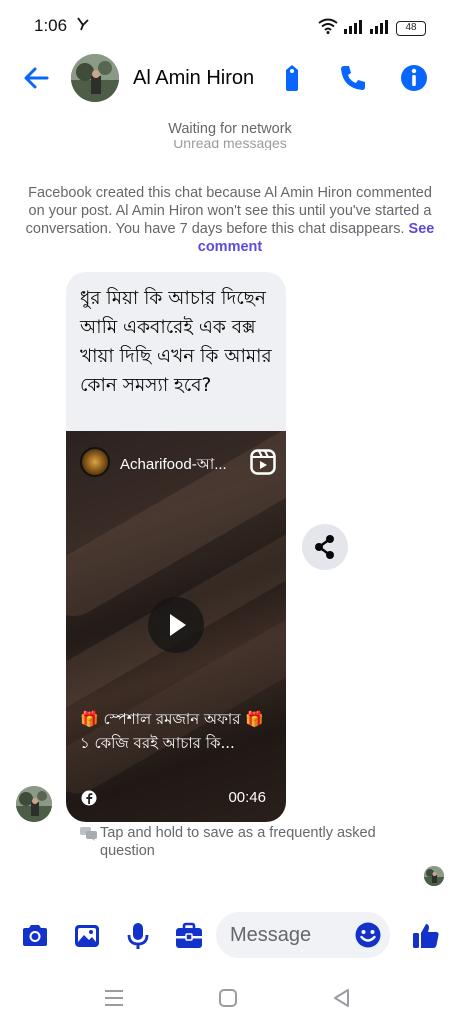 This screenshot has height=1024, width=460. Describe the element at coordinates (114, 998) in the screenshot. I see `menu-icon` at that location.